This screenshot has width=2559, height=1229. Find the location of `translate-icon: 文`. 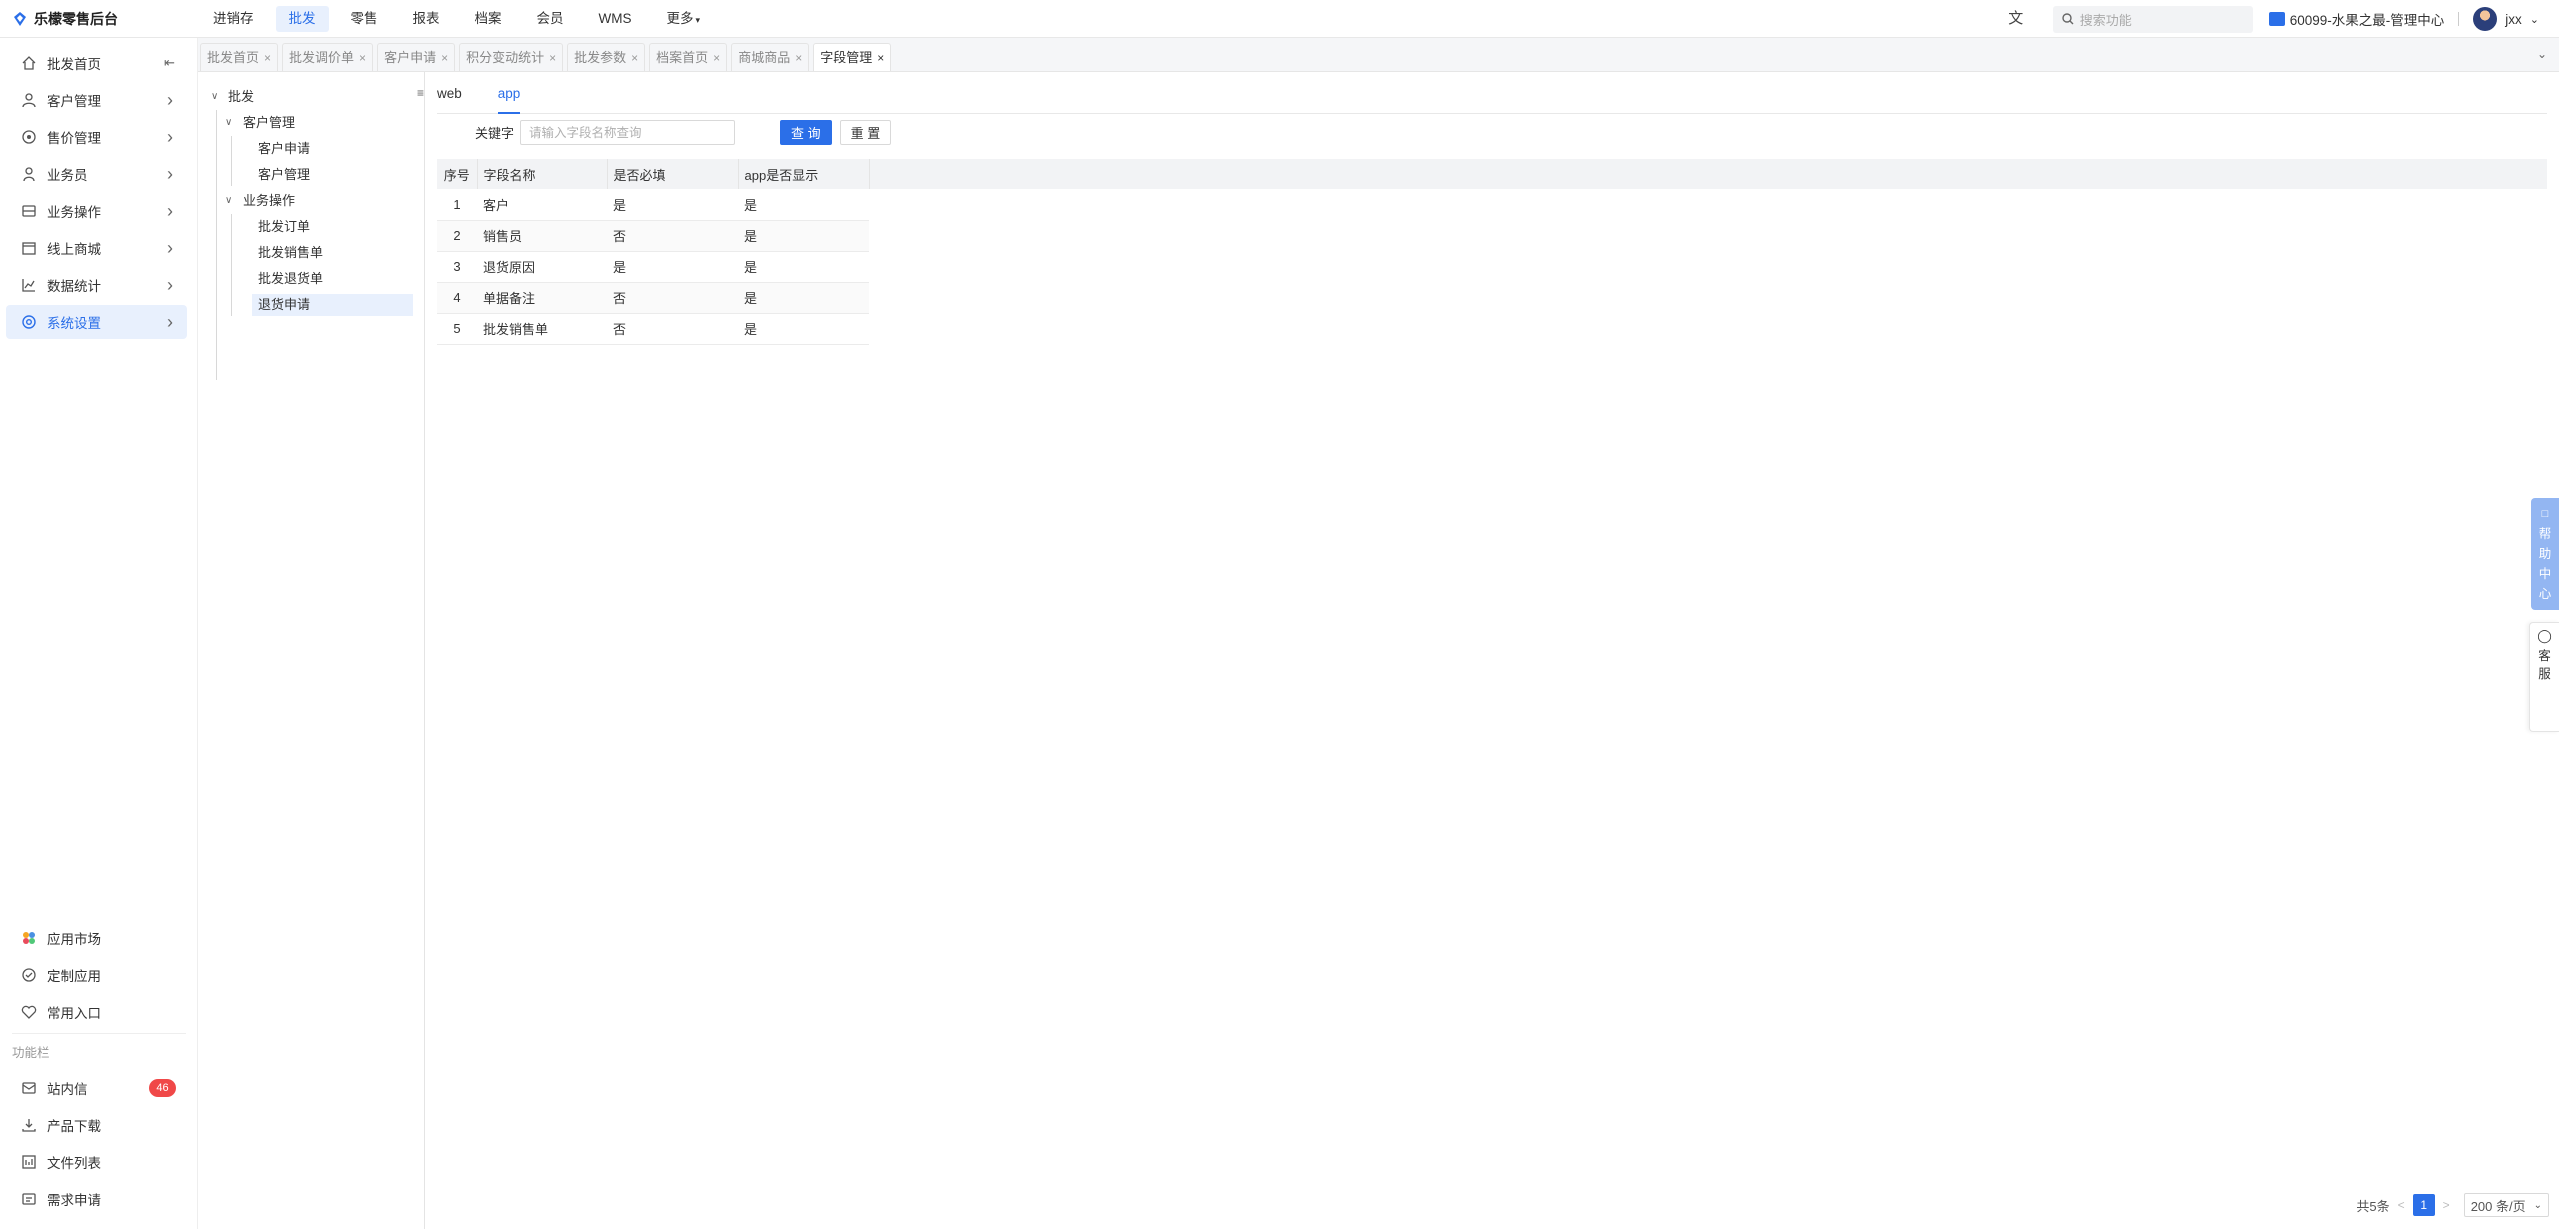

translate-icon: 文 is located at coordinates (2016, 19).